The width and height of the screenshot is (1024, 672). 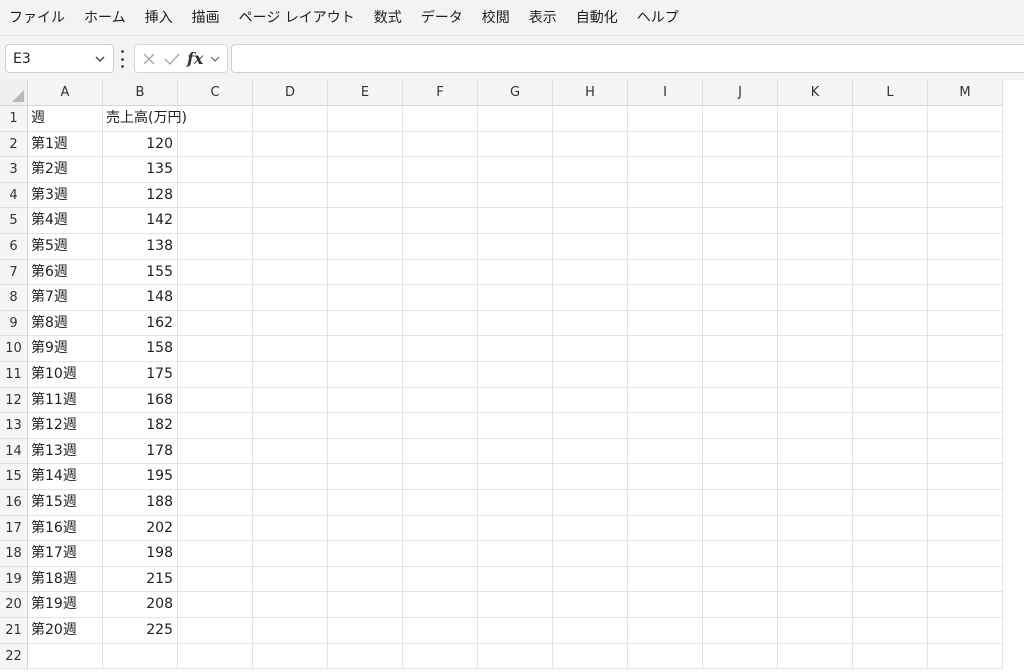 I want to click on menu-item-11: ヘルプ, so click(x=657, y=18).